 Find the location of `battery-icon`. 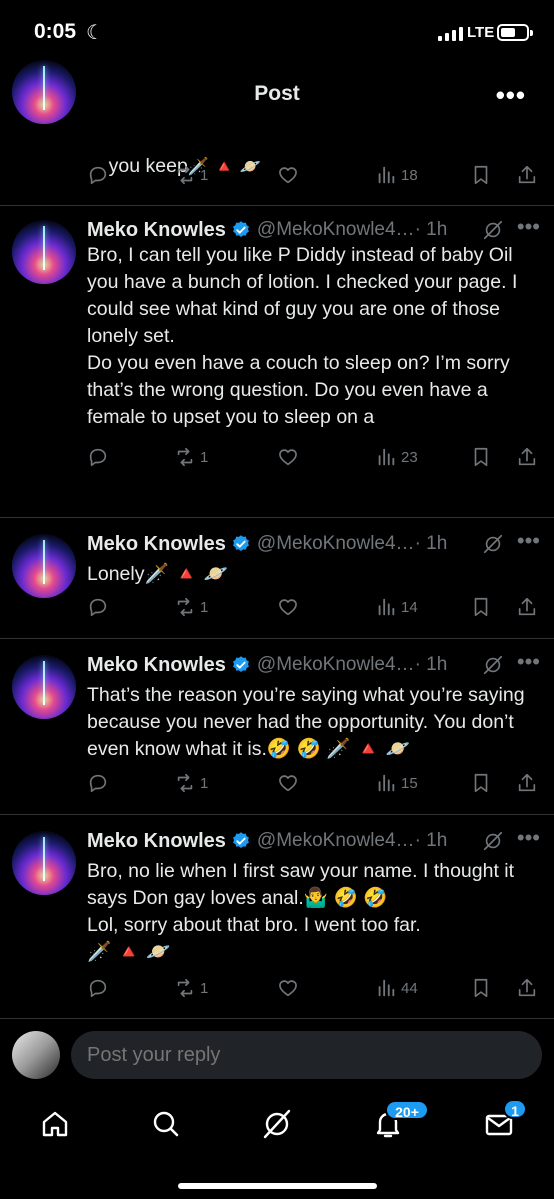

battery-icon is located at coordinates (515, 32).